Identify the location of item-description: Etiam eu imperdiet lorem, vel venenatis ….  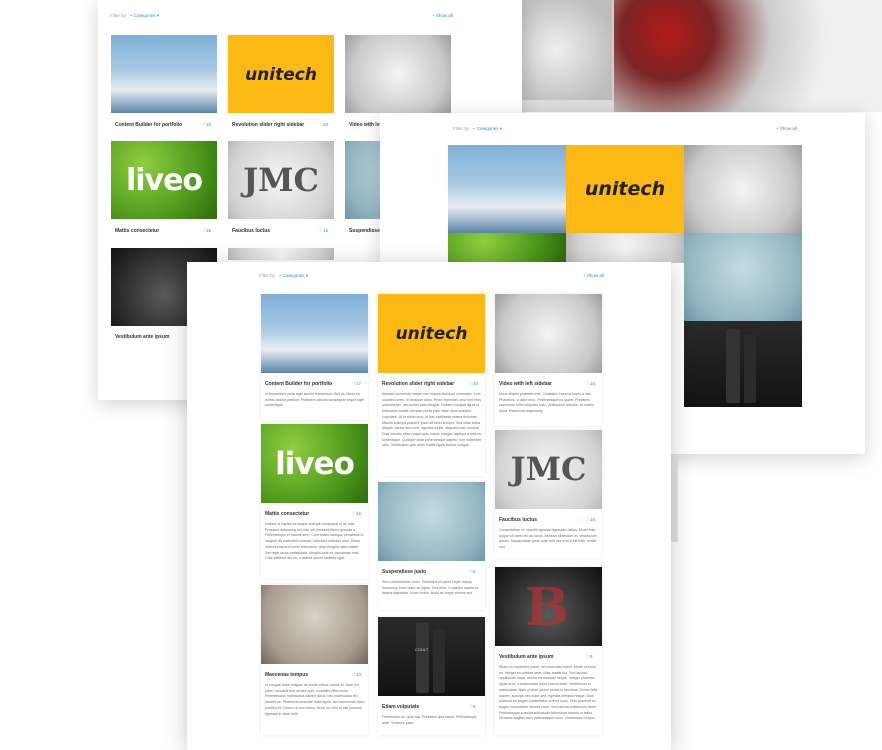
(548, 693).